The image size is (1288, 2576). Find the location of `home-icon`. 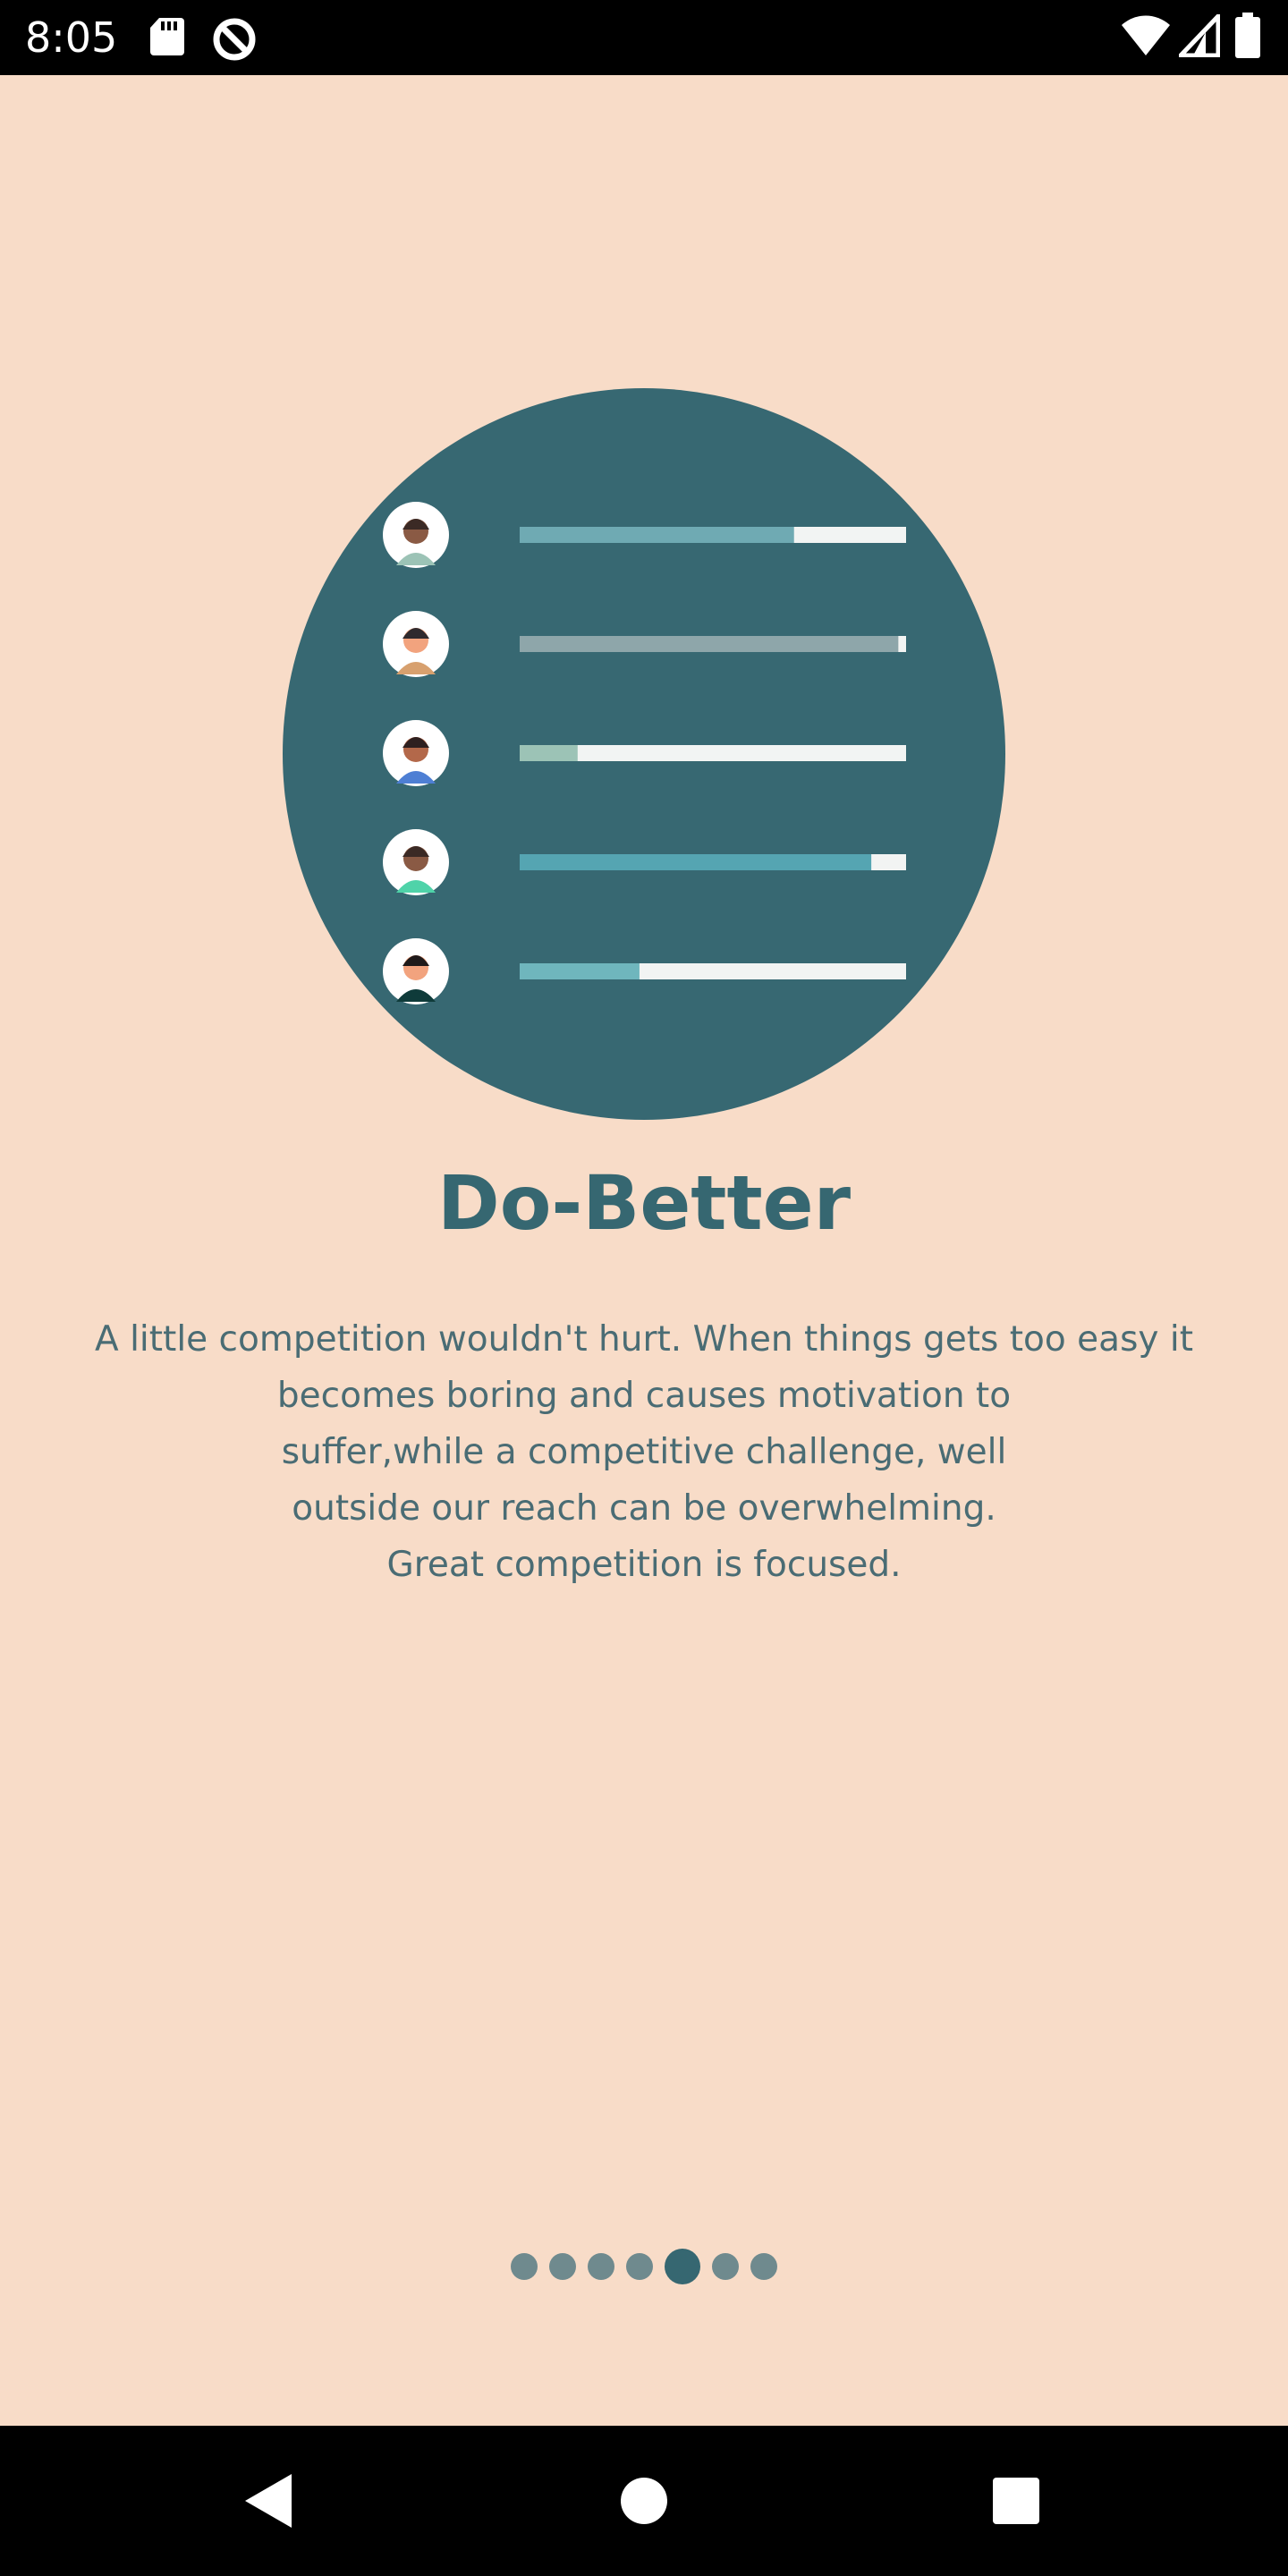

home-icon is located at coordinates (644, 2501).